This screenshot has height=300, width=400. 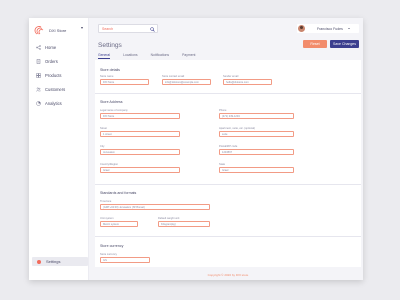 What do you see at coordinates (107, 218) in the screenshot?
I see `unit-system-label: Unit system` at bounding box center [107, 218].